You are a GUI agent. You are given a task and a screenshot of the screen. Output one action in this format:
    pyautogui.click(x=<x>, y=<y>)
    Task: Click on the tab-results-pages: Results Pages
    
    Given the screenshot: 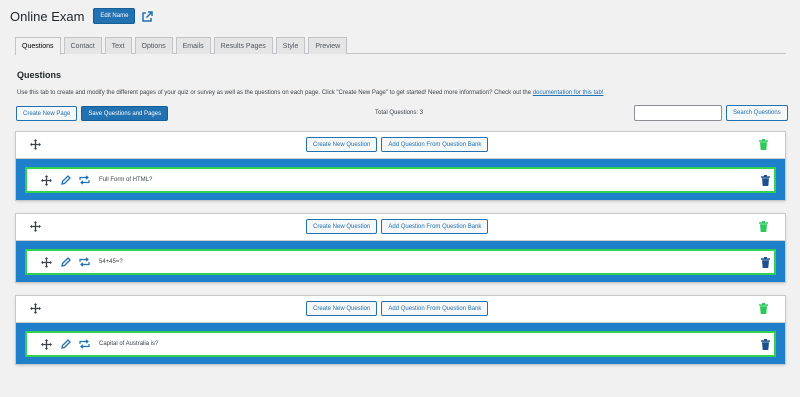 What is the action you would take?
    pyautogui.click(x=243, y=45)
    